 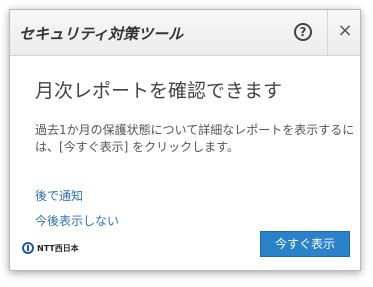 What do you see at coordinates (59, 195) in the screenshot?
I see `remind-later-link: 後で通知` at bounding box center [59, 195].